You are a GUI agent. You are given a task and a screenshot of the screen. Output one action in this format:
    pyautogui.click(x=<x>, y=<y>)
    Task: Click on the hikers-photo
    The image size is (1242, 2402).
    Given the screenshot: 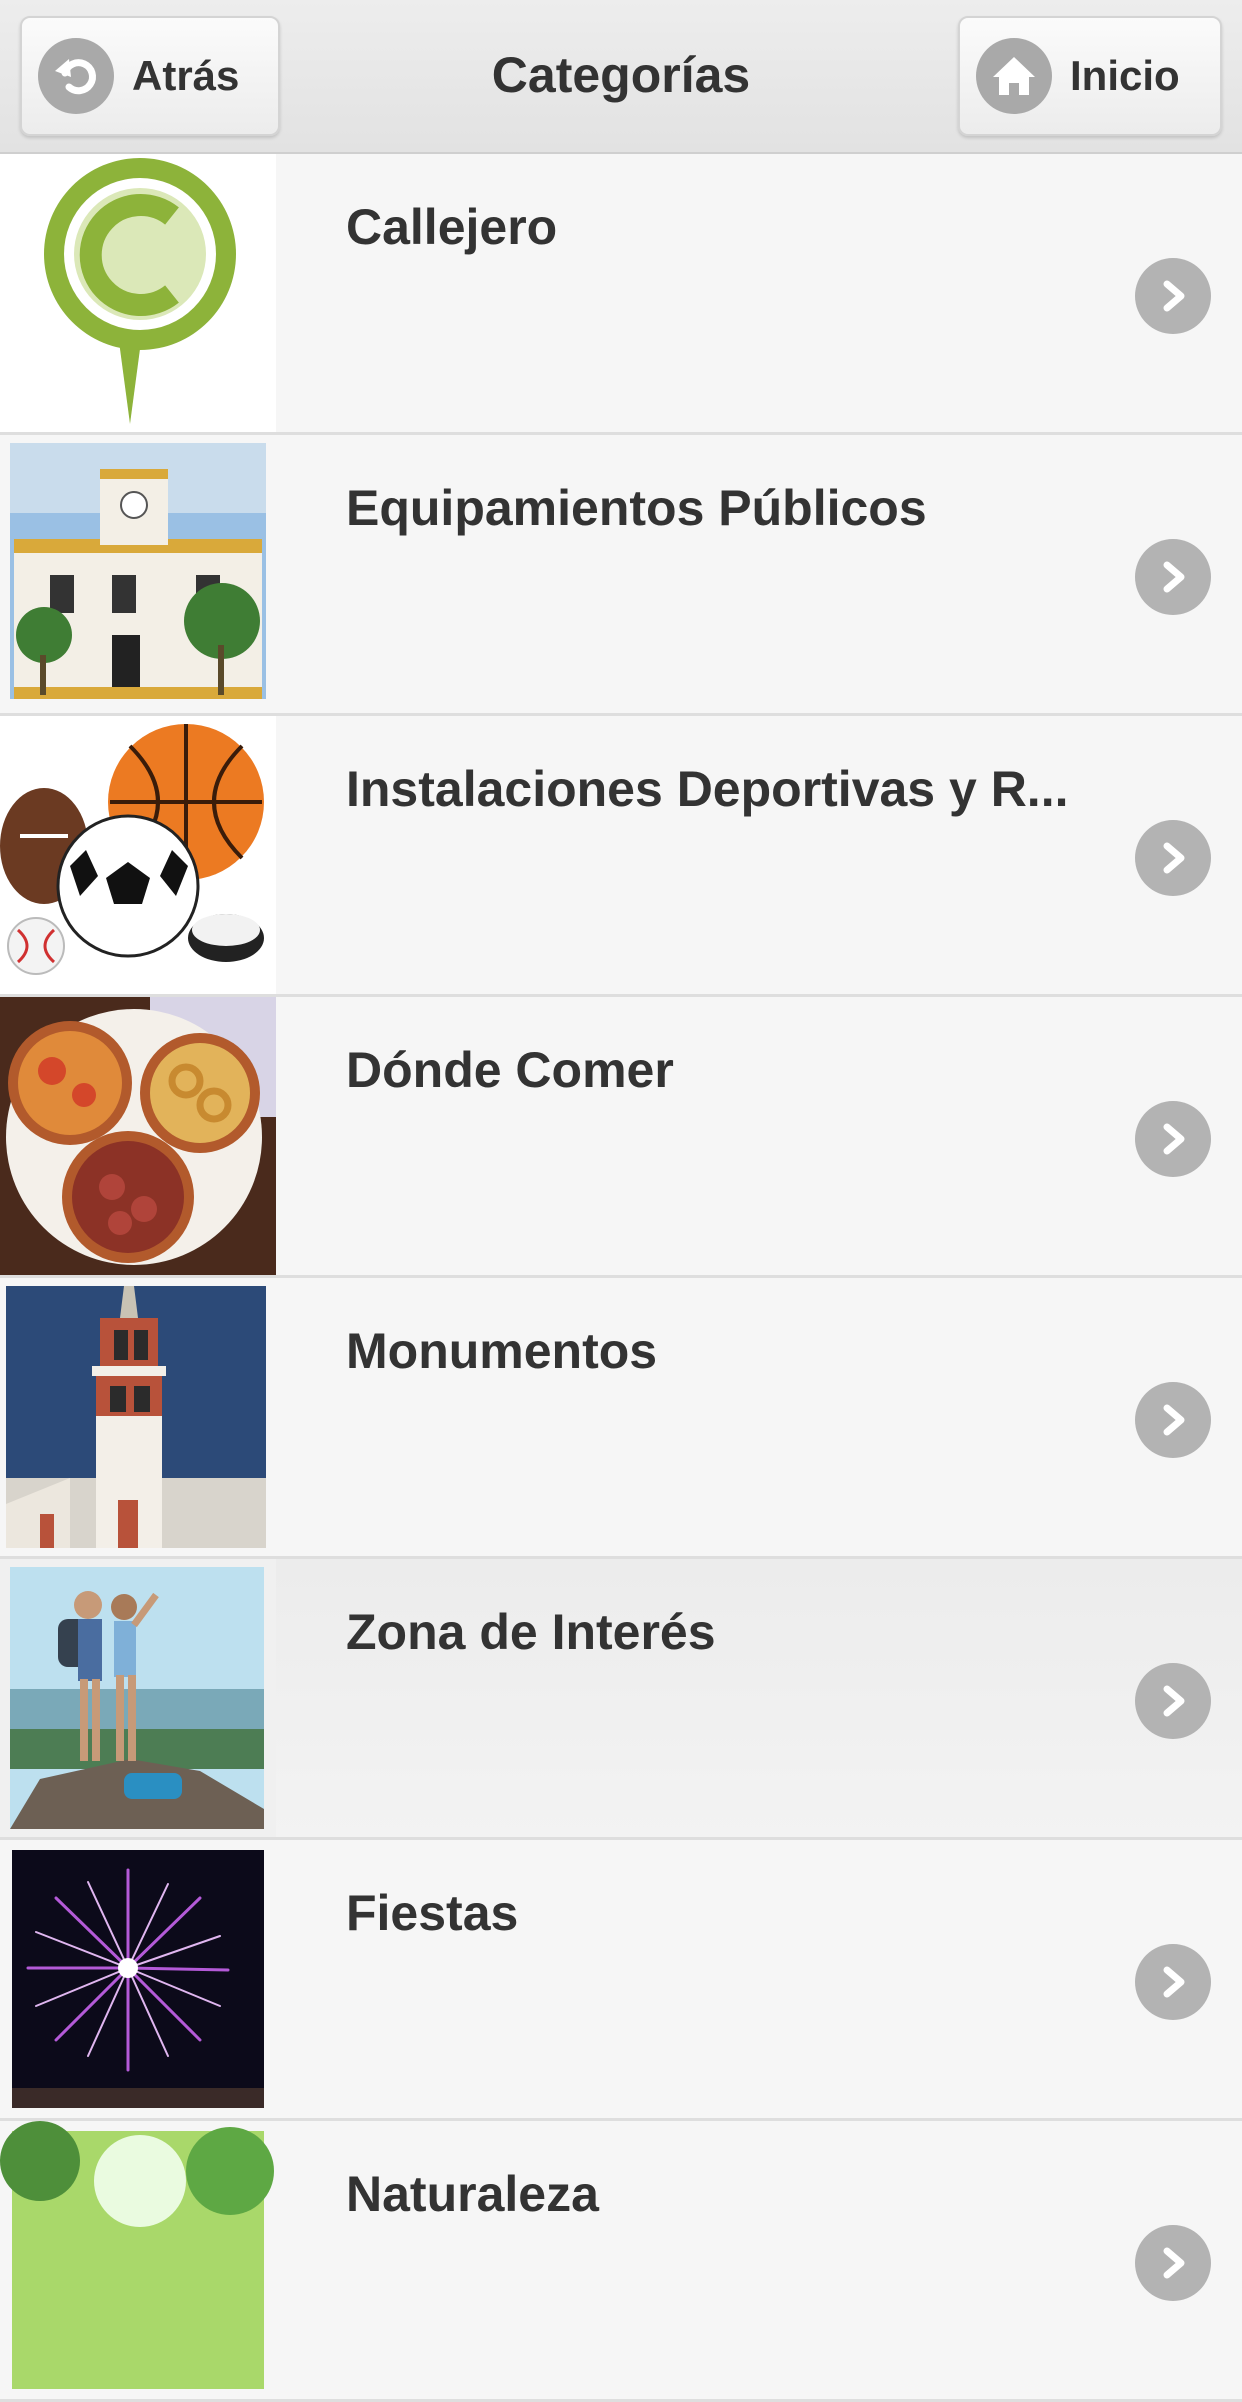 What is the action you would take?
    pyautogui.click(x=138, y=1698)
    